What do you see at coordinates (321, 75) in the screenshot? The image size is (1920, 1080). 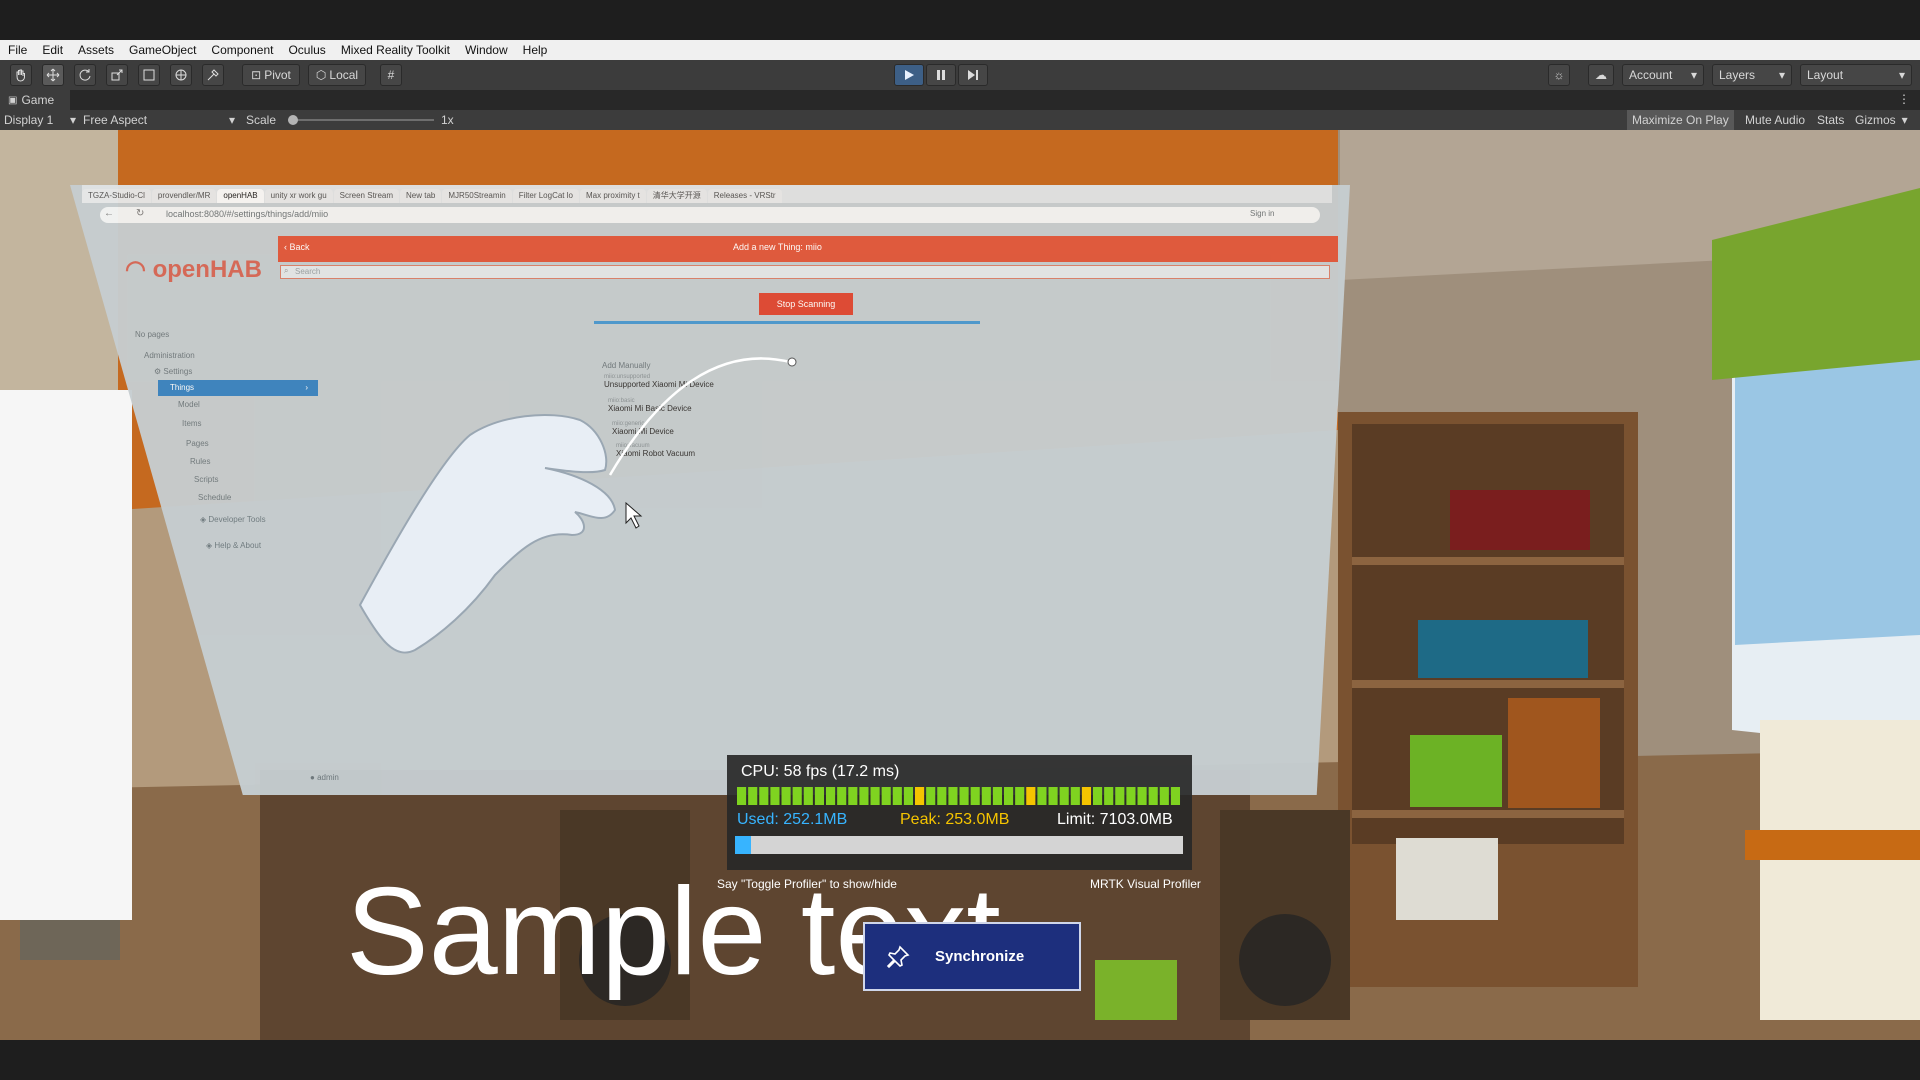 I see `cube-icon: ⬡` at bounding box center [321, 75].